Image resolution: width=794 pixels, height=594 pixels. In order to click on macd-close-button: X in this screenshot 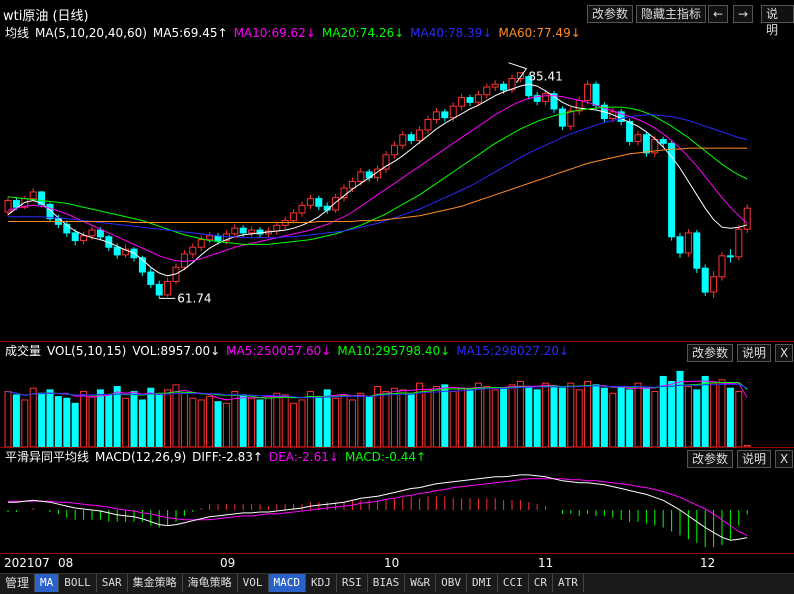, I will do `click(784, 459)`.